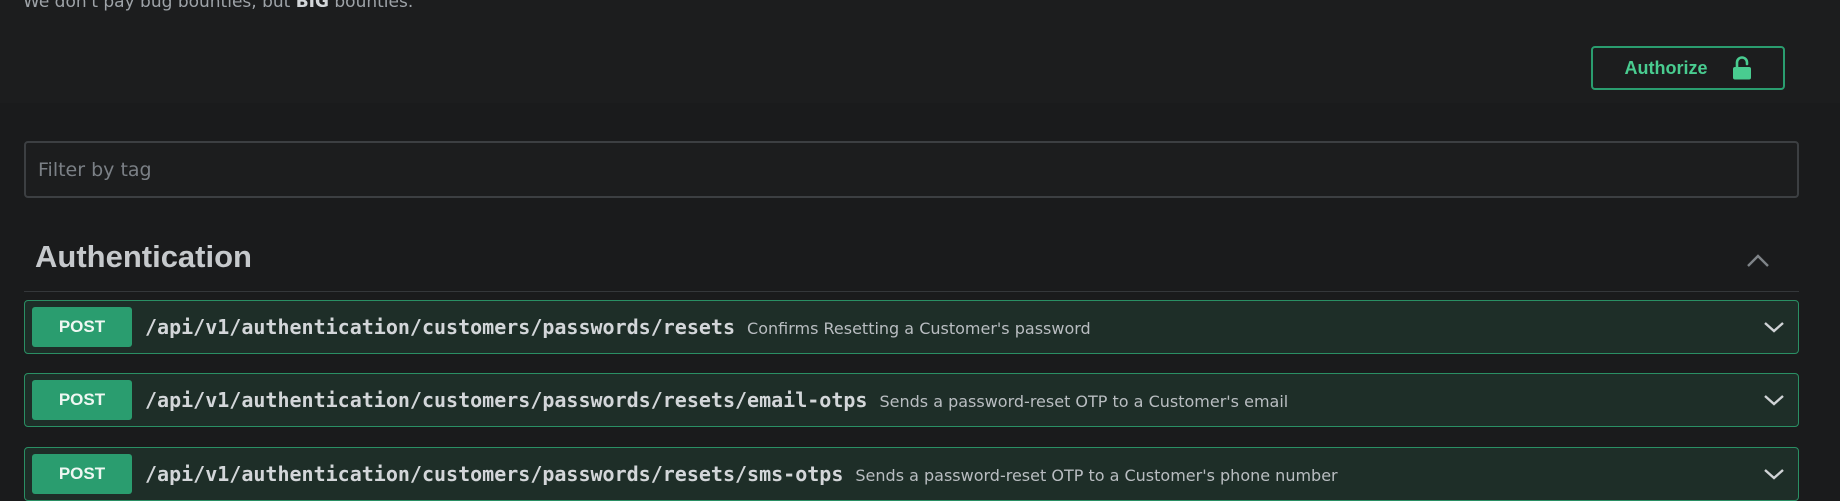  Describe the element at coordinates (911, 261) in the screenshot. I see `tag-section-authentication: Authentication` at that location.